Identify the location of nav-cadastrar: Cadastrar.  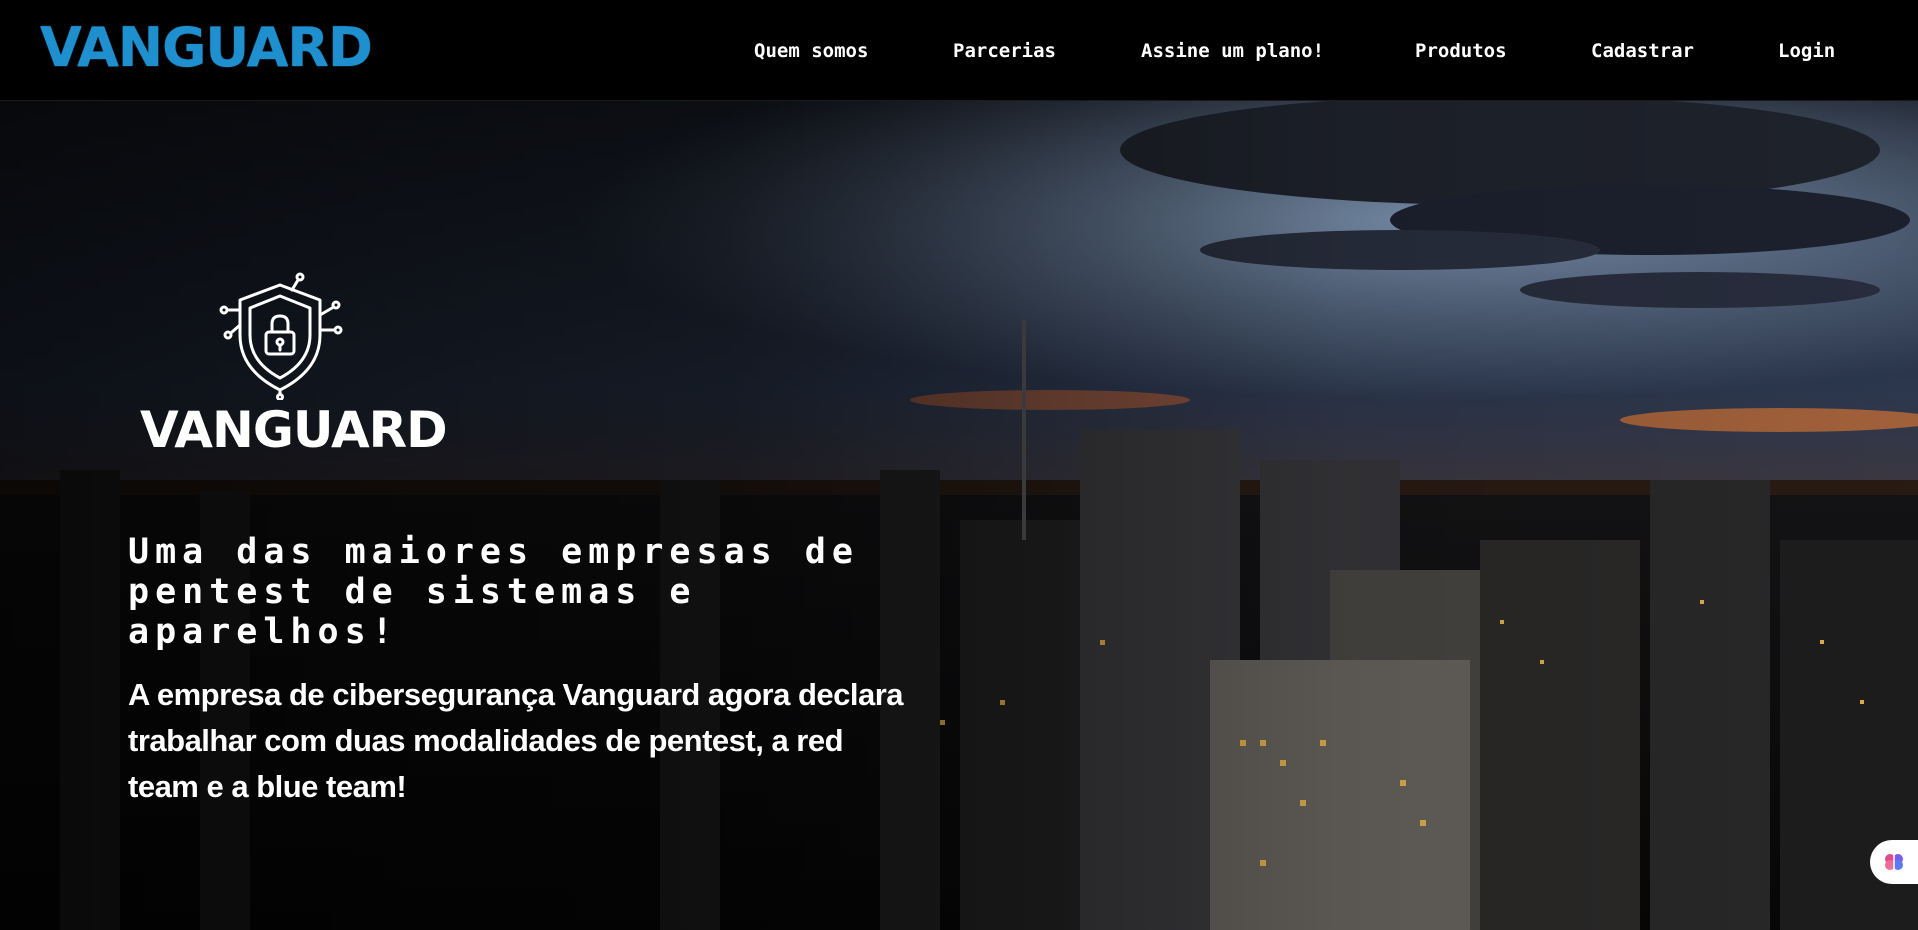
(1642, 51).